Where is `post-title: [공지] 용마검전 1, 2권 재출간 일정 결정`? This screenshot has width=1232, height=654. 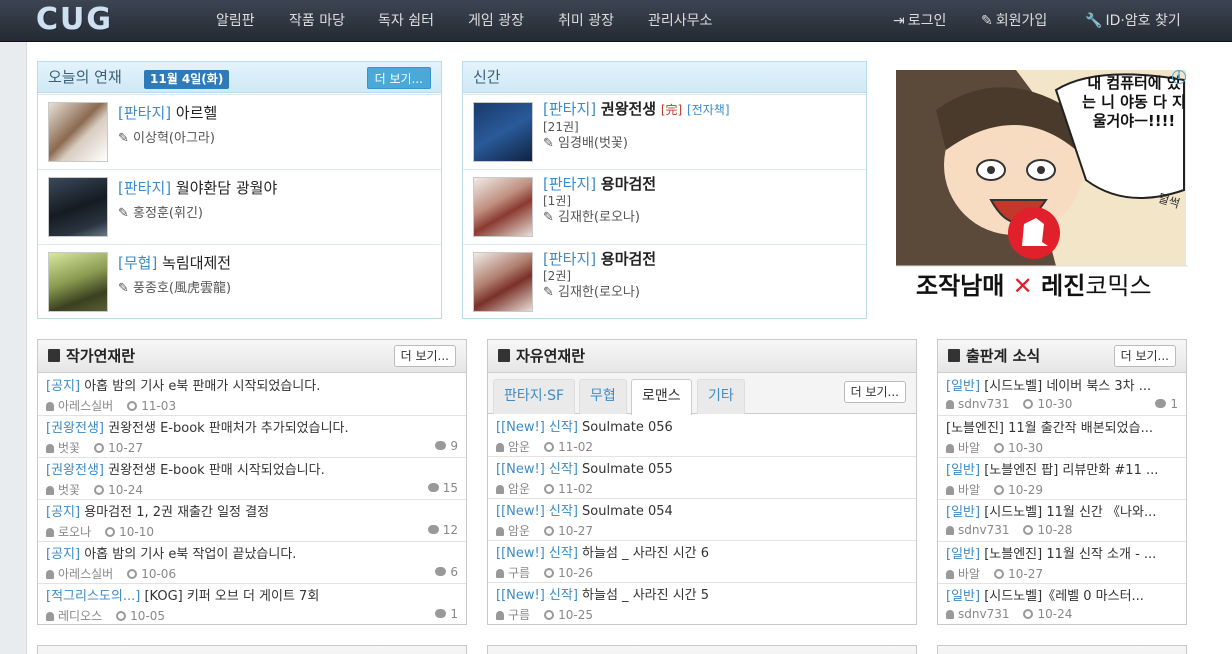 post-title: [공지] 용마검전 1, 2권 재출간 일정 결정 is located at coordinates (252, 512).